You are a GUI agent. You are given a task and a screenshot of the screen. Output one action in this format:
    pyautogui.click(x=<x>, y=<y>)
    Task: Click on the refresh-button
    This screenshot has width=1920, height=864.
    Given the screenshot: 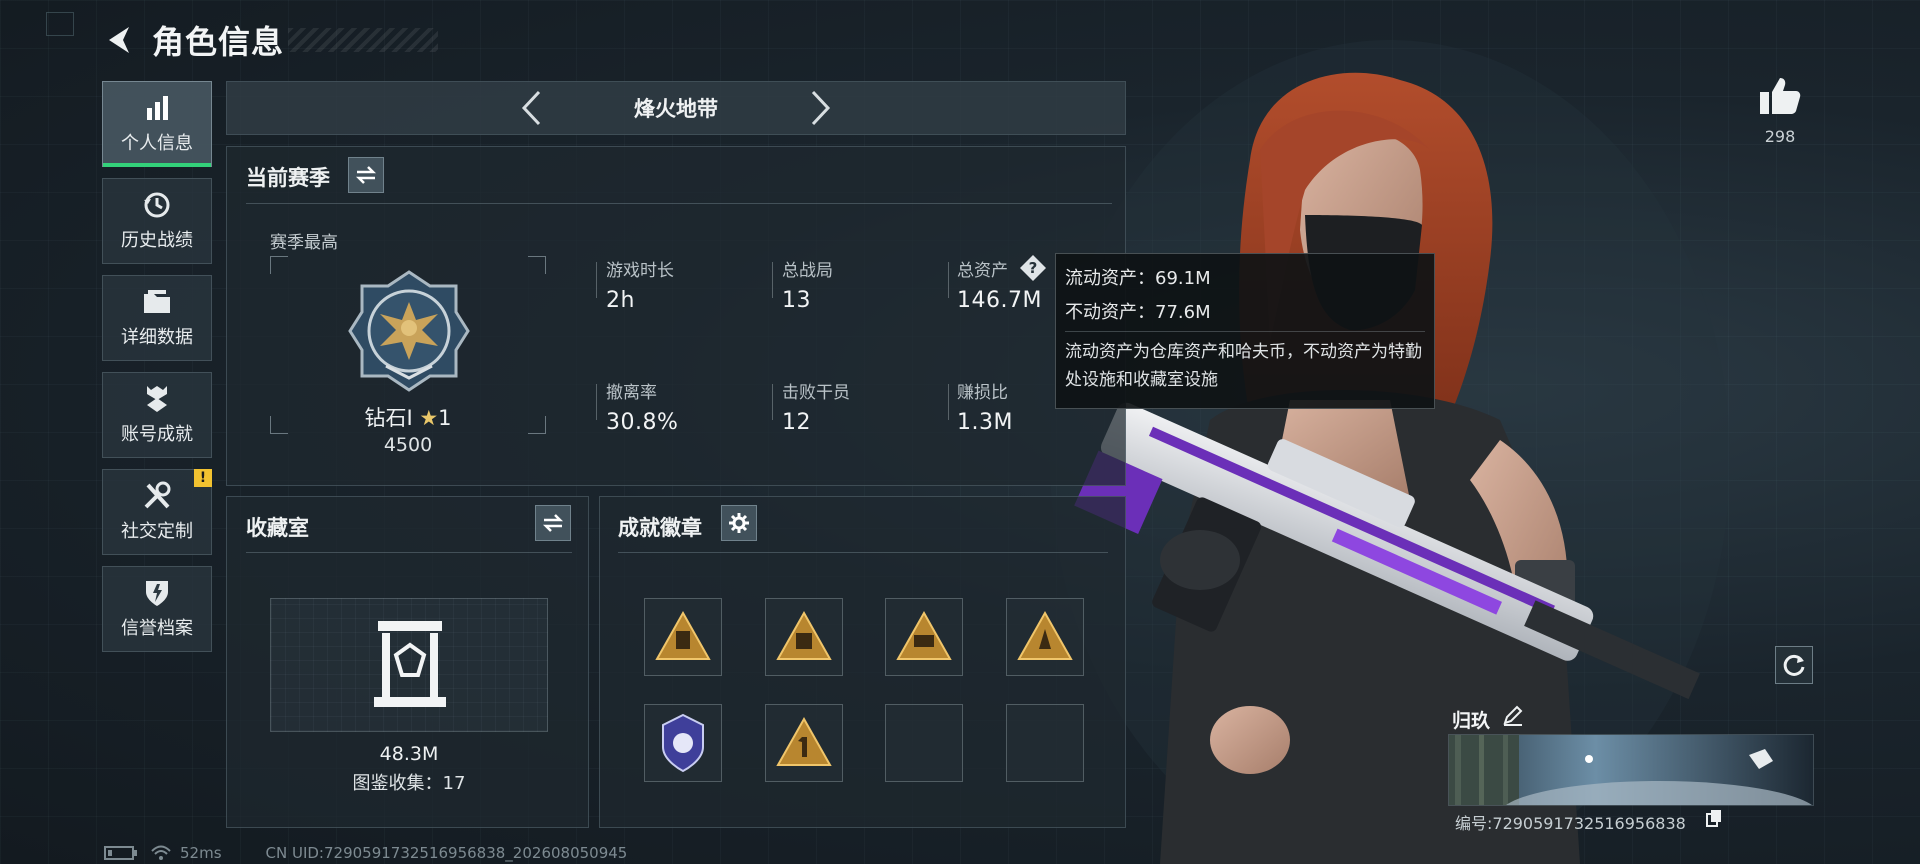 What is the action you would take?
    pyautogui.click(x=1794, y=665)
    